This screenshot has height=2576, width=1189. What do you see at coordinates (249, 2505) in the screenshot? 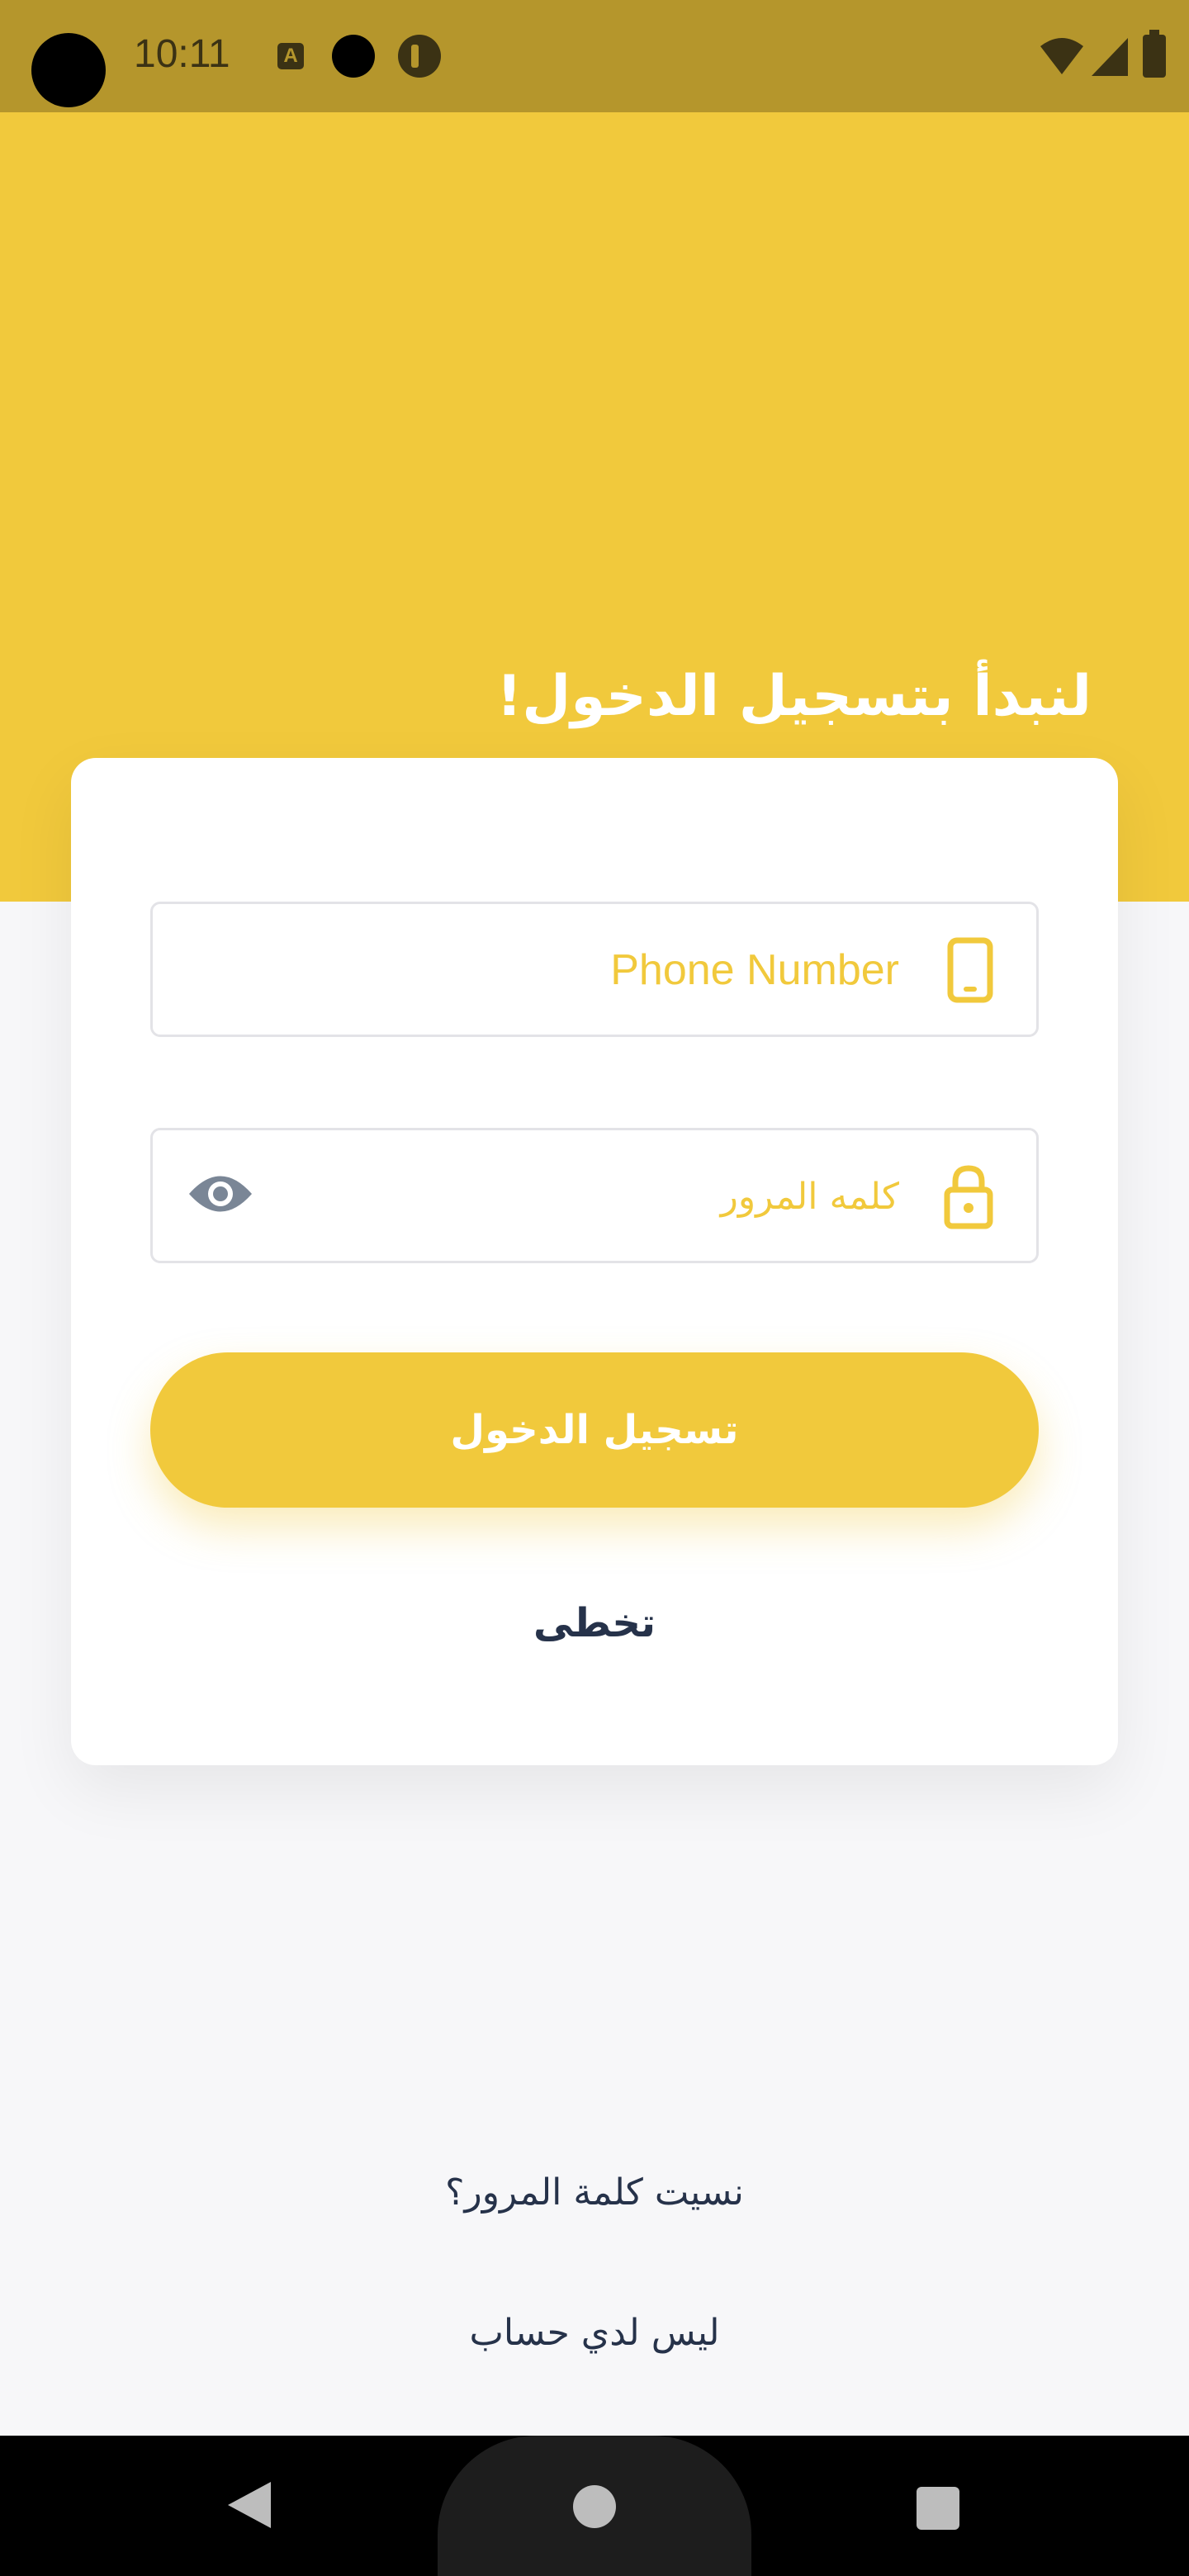
I see `back-icon` at bounding box center [249, 2505].